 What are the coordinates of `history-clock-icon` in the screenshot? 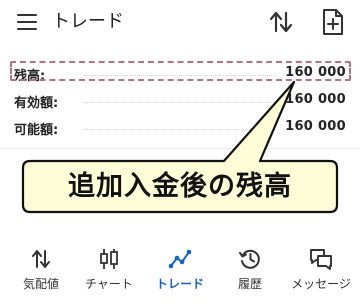 It's located at (249, 259).